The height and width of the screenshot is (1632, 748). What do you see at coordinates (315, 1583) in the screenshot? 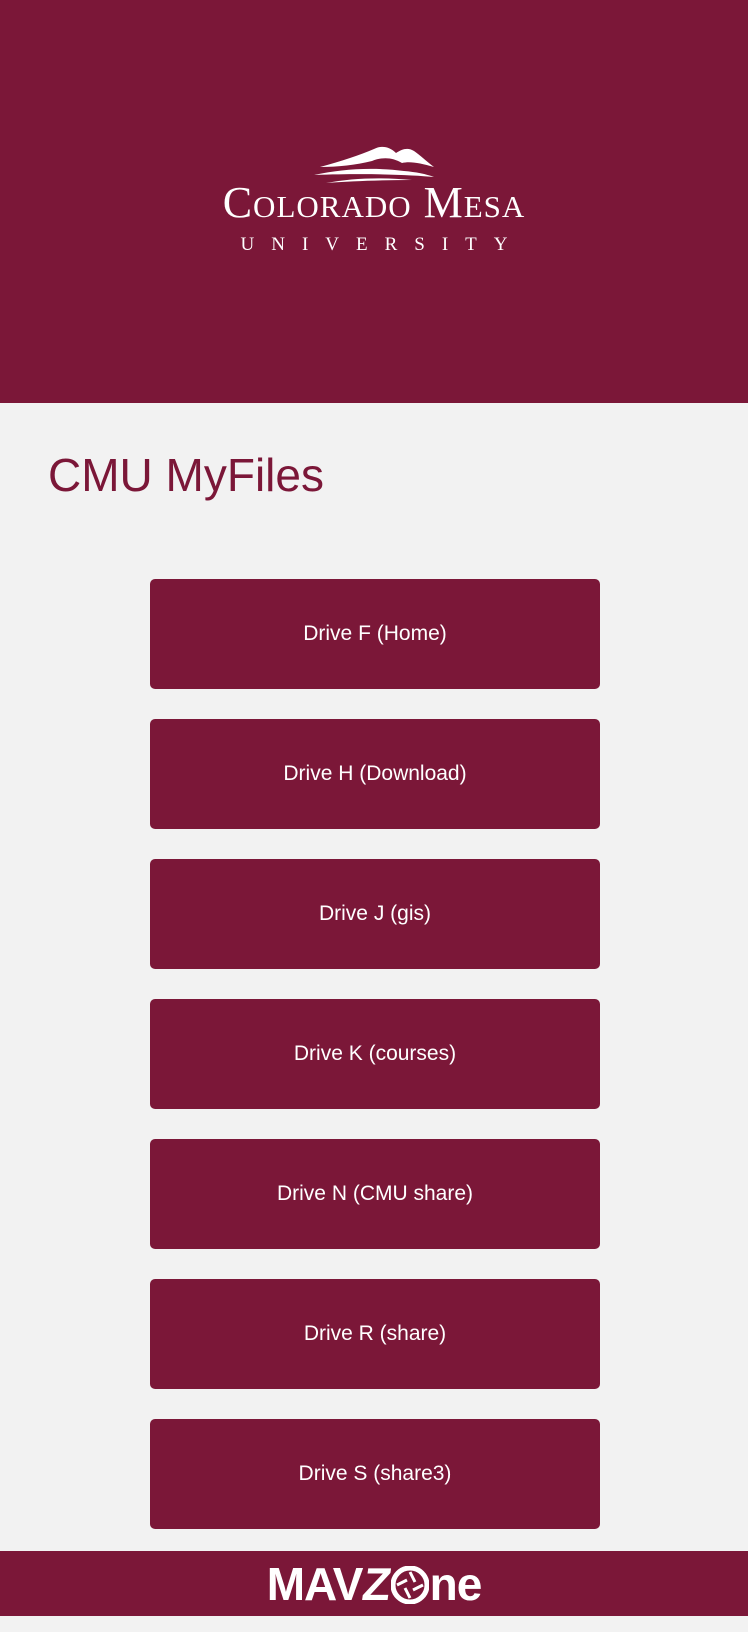
I see `mavzone-part-mav: MAV` at bounding box center [315, 1583].